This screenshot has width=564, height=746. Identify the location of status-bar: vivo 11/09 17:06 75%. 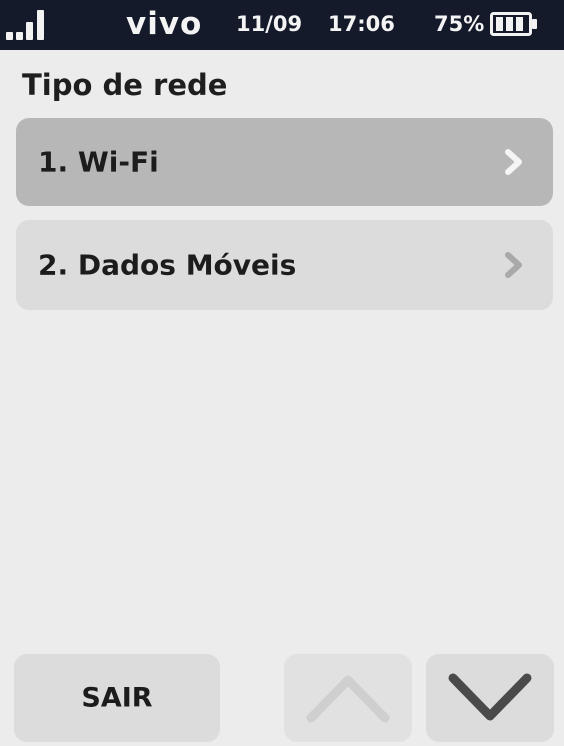
(282, 25).